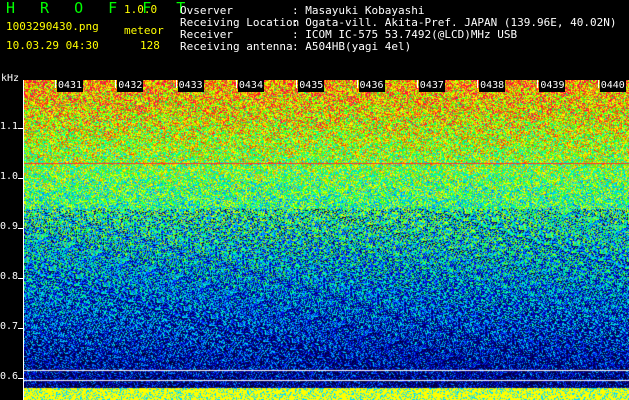 This screenshot has height=400, width=629. Describe the element at coordinates (371, 86) in the screenshot. I see `x-tick-label: 0436` at that location.